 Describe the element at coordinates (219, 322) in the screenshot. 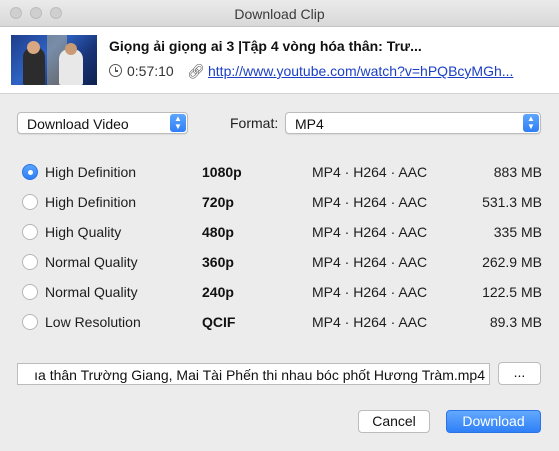

I see `resolution-label: QCIF` at that location.